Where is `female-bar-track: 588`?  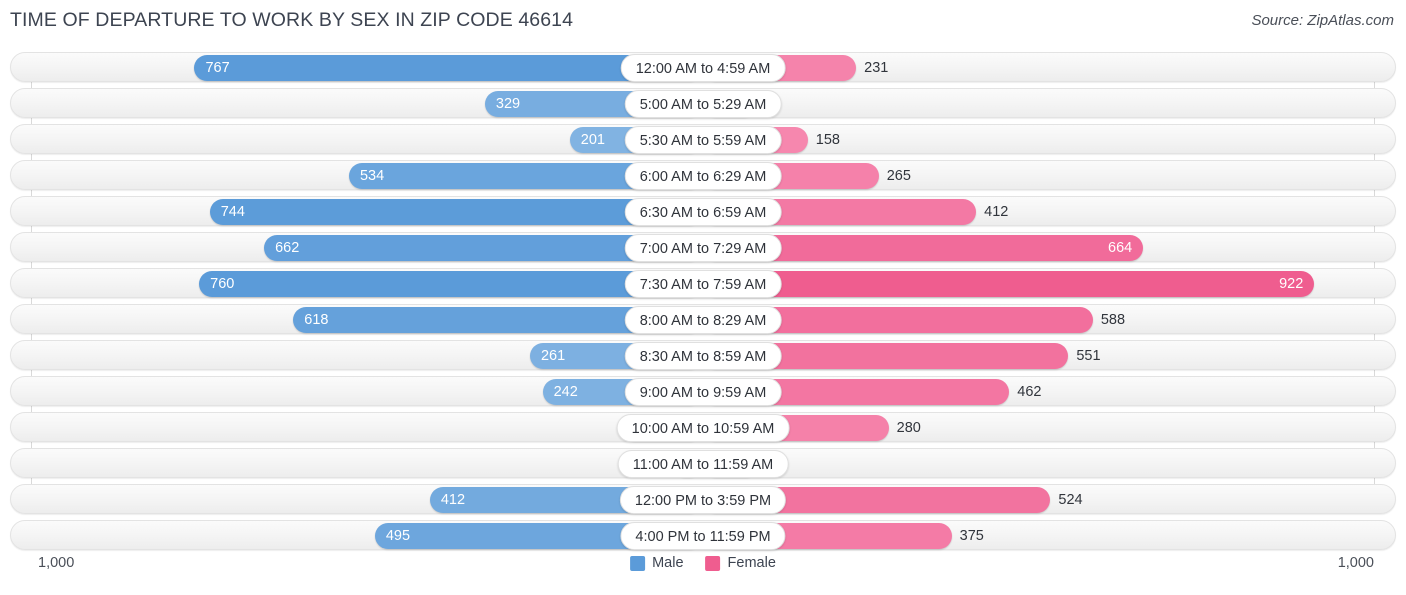 female-bar-track: 588 is located at coordinates (1049, 319).